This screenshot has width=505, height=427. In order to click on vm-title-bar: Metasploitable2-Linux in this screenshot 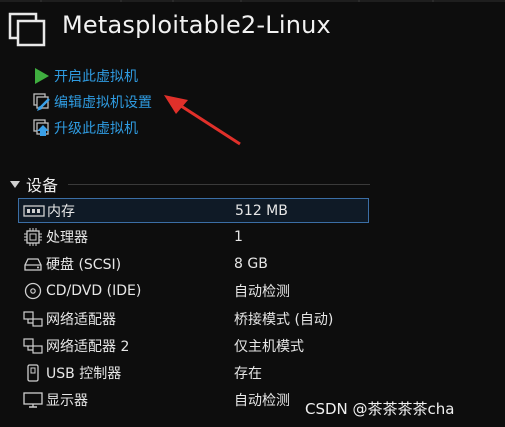, I will do `click(252, 28)`.